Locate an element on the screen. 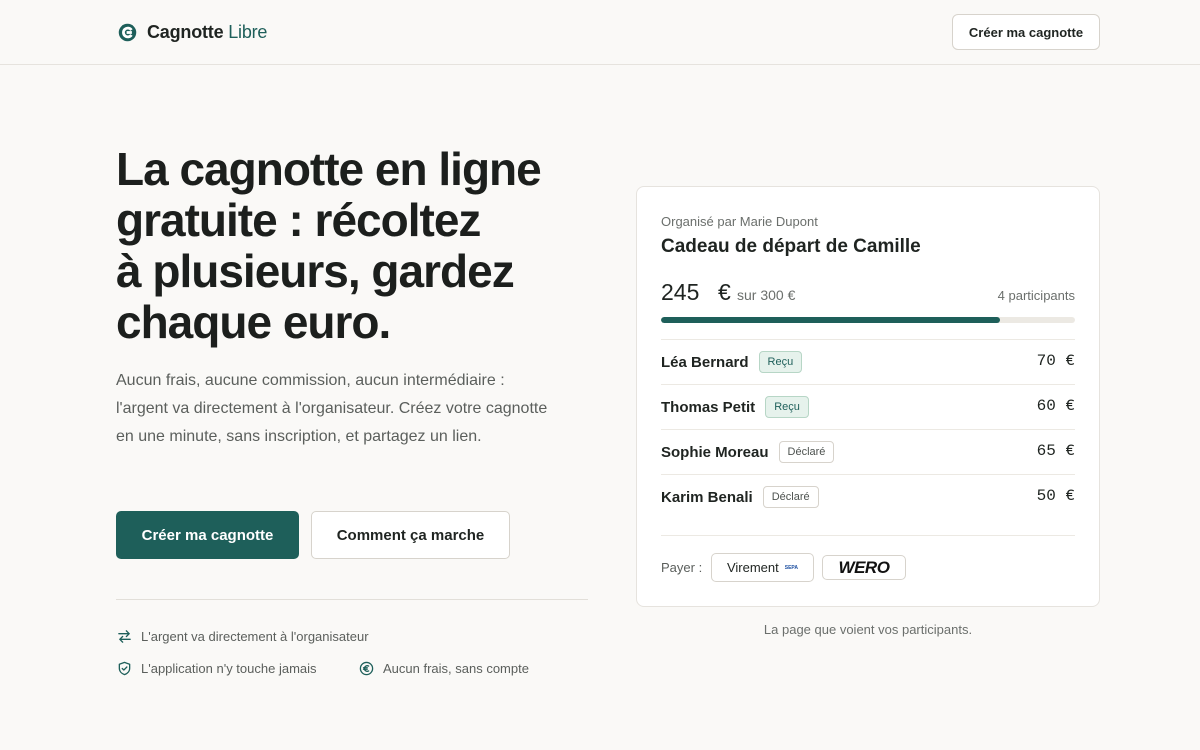 The width and height of the screenshot is (1200, 750). pay-virement-button: Virement SEPA is located at coordinates (762, 567).